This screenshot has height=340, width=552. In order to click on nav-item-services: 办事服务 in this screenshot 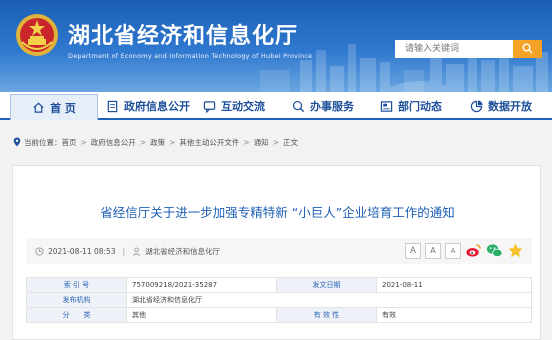, I will do `click(323, 106)`.